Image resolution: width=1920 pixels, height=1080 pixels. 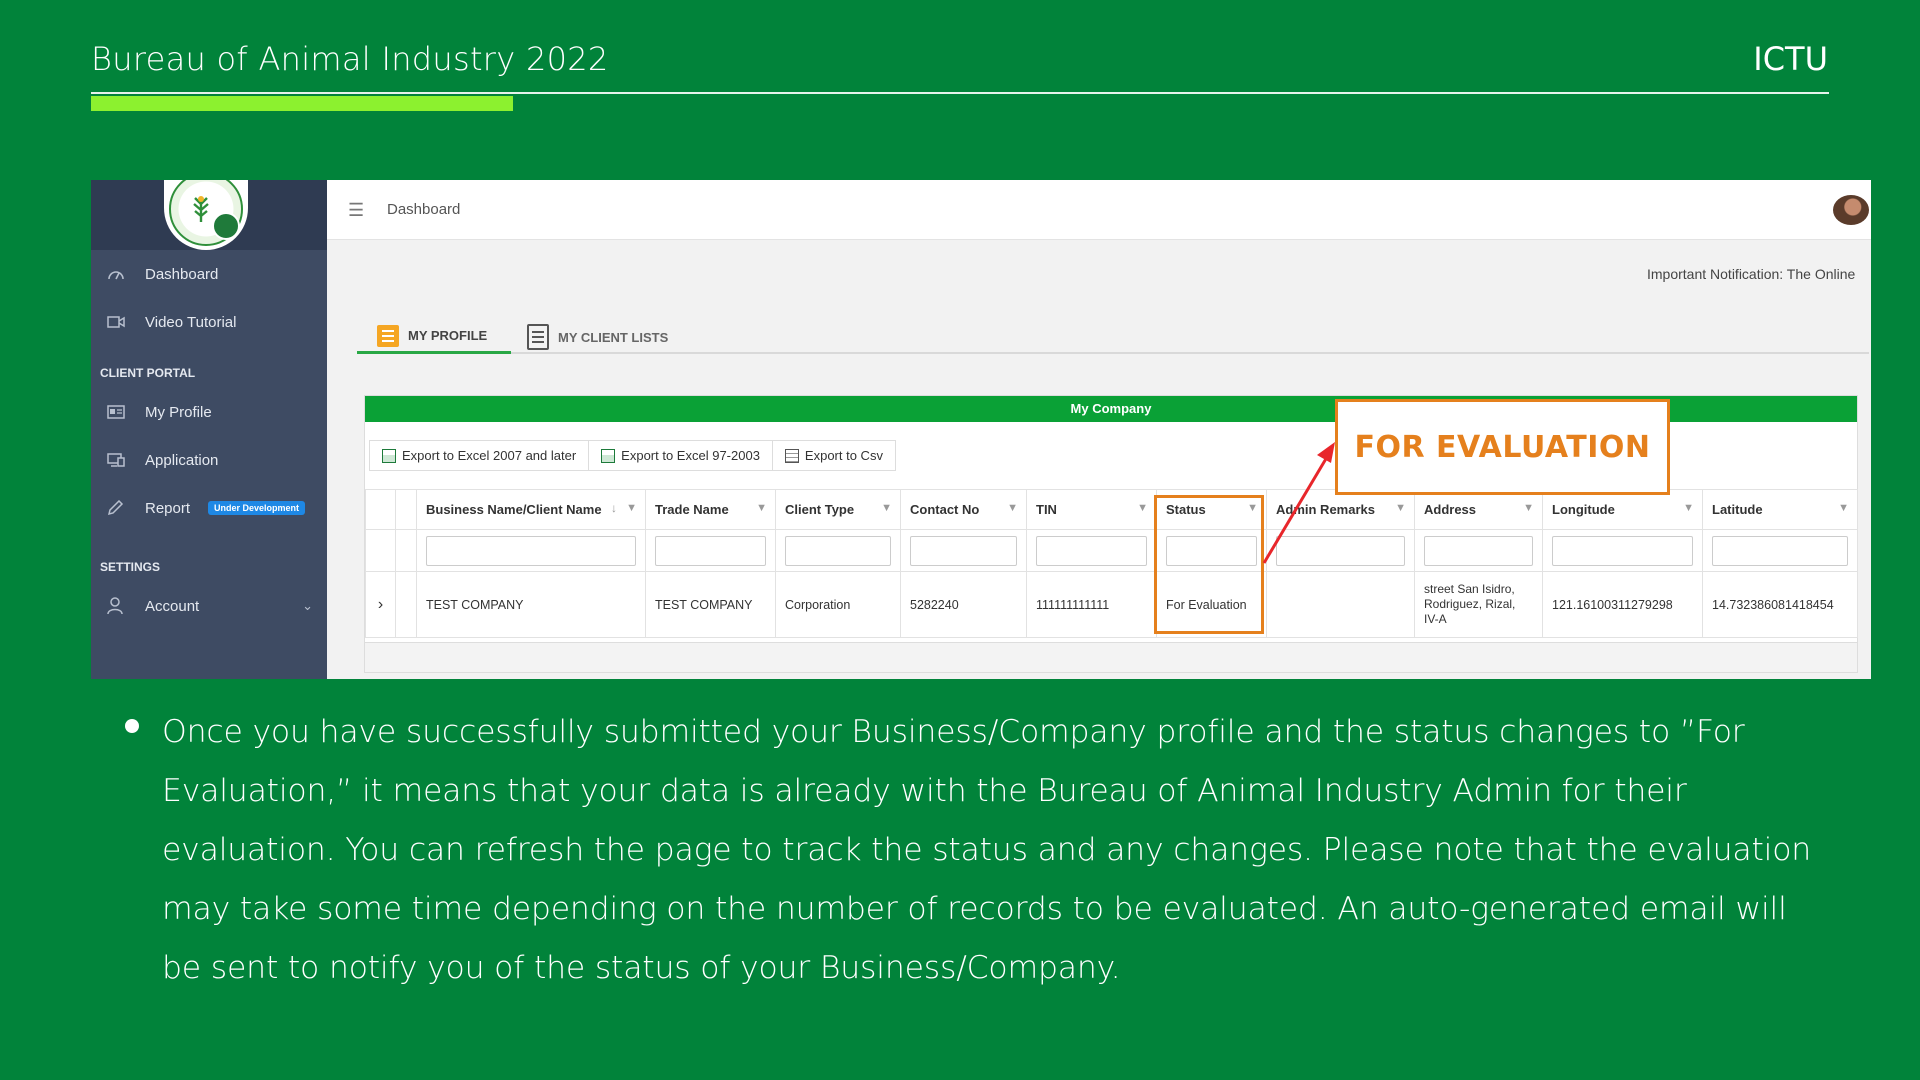 What do you see at coordinates (1209, 564) in the screenshot?
I see `status-highlight-box` at bounding box center [1209, 564].